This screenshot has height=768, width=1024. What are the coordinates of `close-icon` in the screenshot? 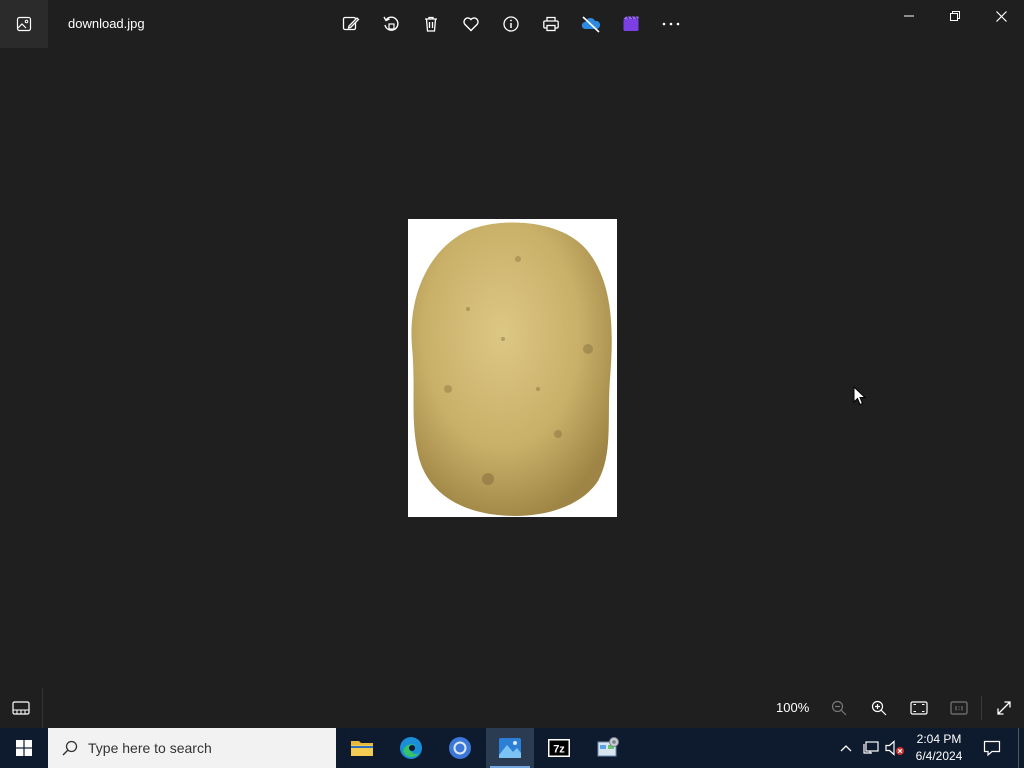 It's located at (1001, 16).